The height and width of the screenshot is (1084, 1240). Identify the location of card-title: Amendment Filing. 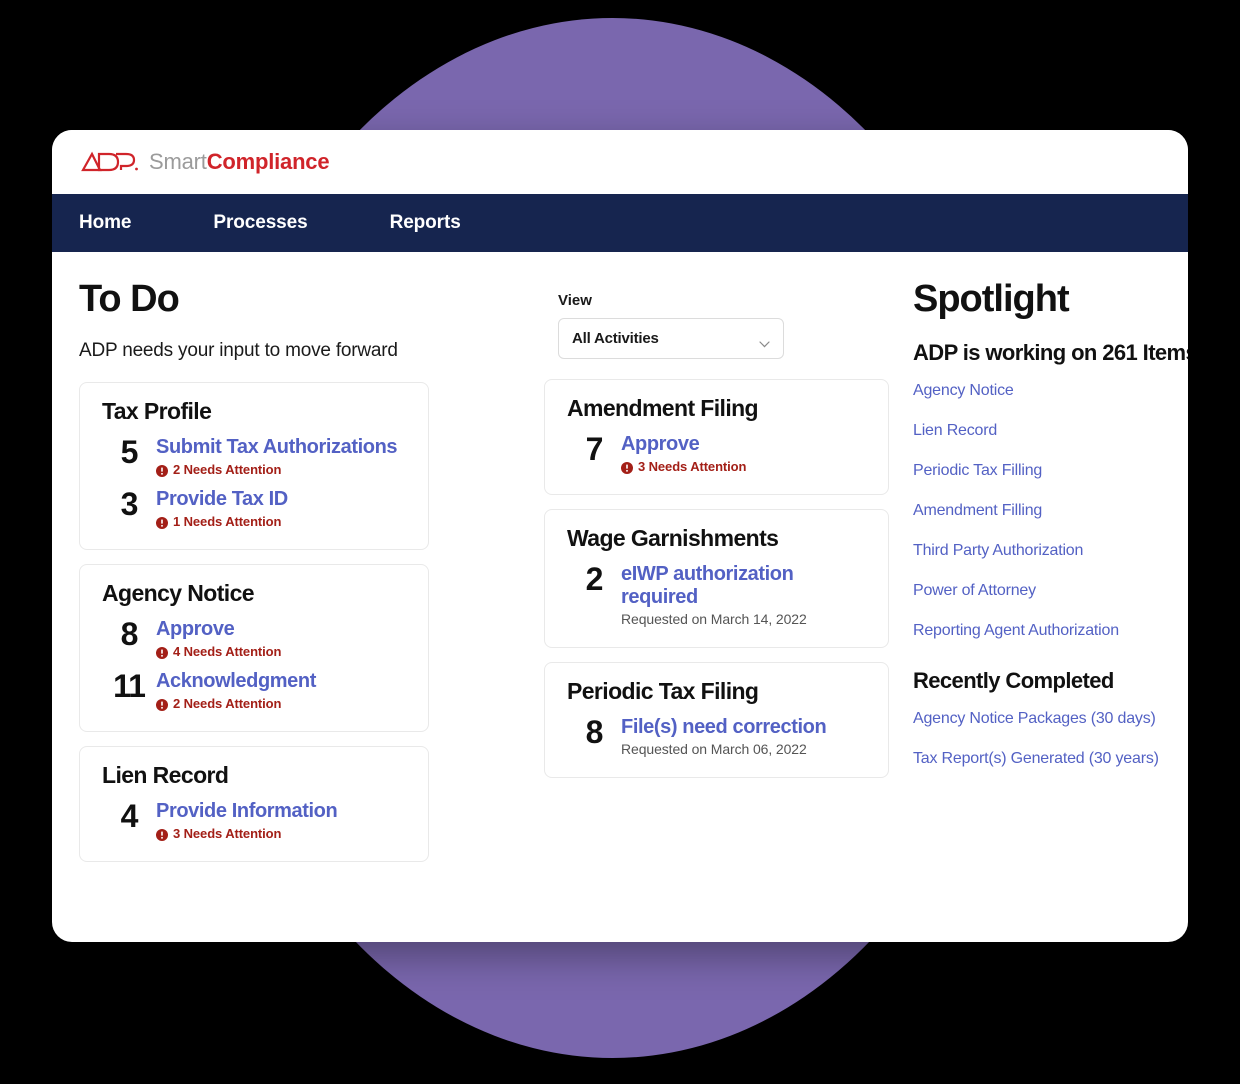
(663, 408).